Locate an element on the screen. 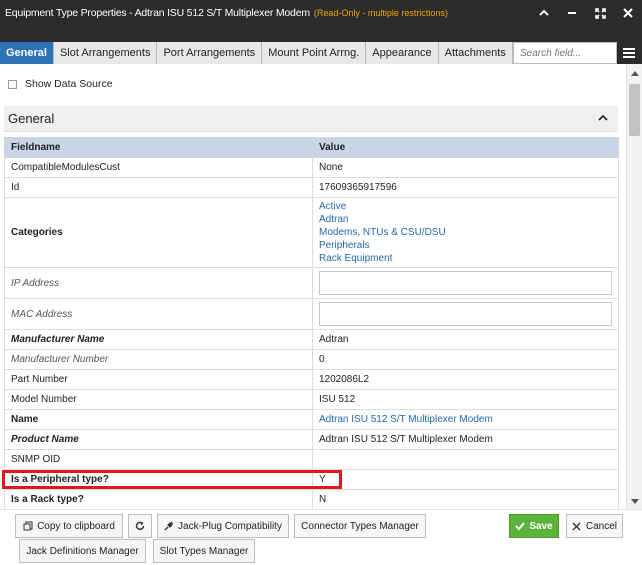 Image resolution: width=642 pixels, height=565 pixels. field-name: Categories is located at coordinates (158, 232).